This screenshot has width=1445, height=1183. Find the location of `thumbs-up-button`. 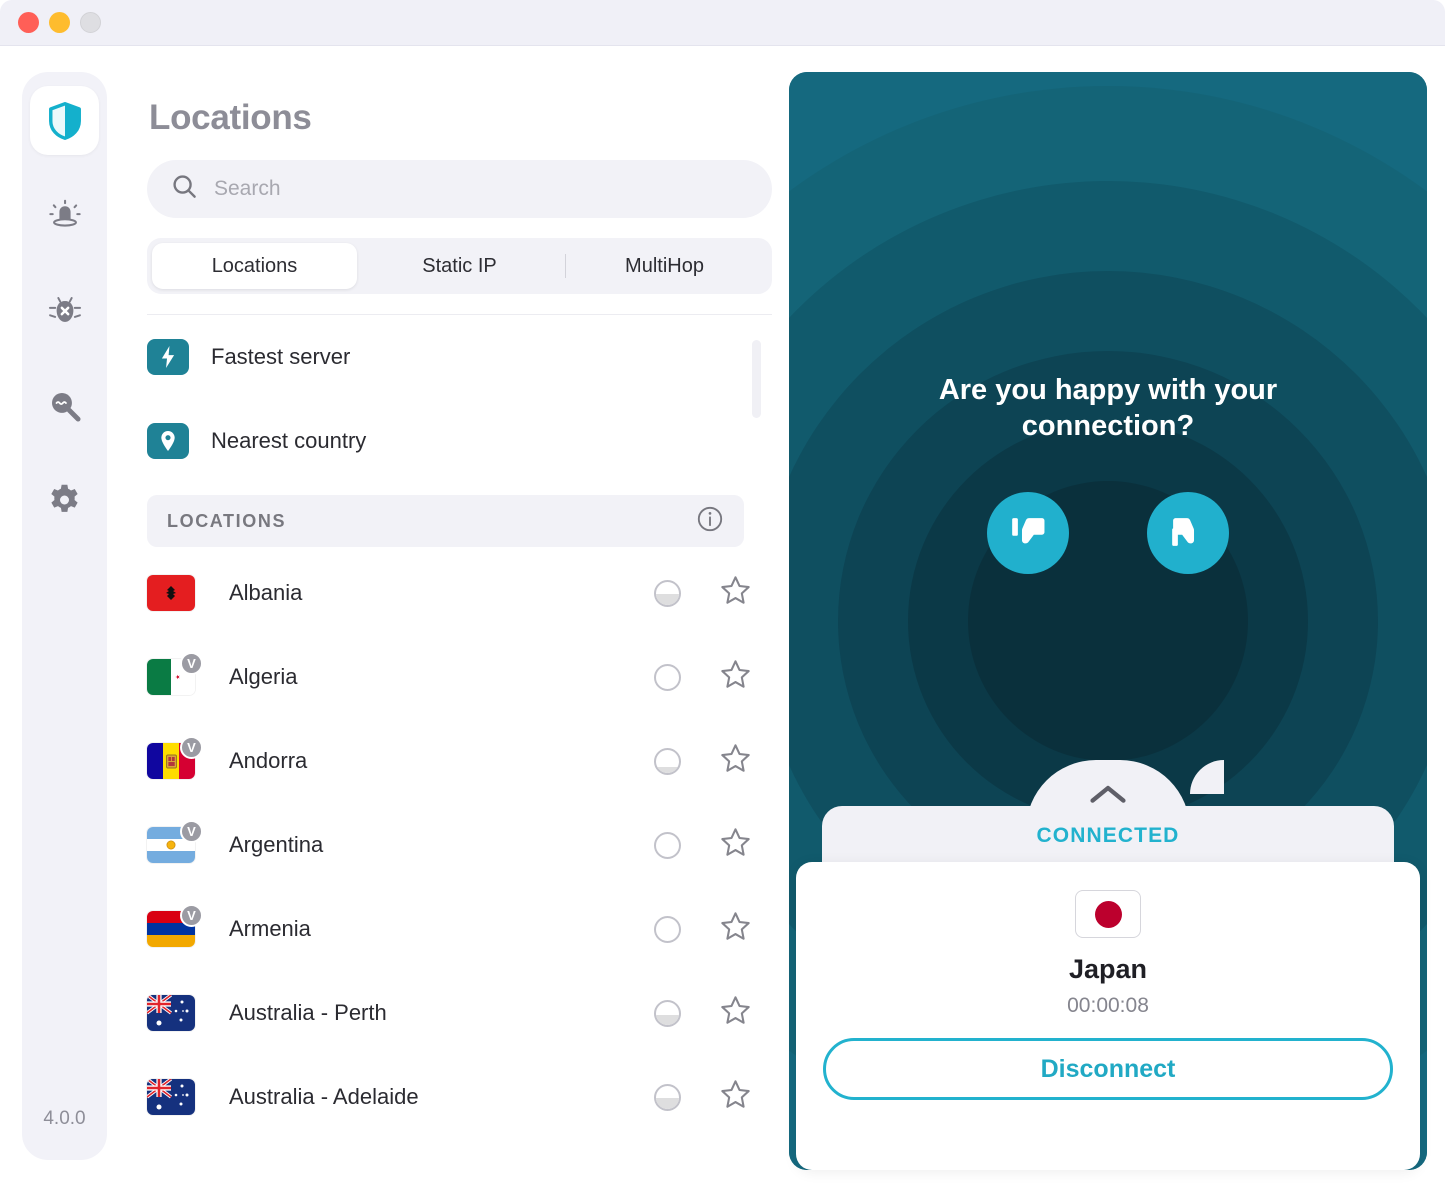

thumbs-up-button is located at coordinates (1188, 533).